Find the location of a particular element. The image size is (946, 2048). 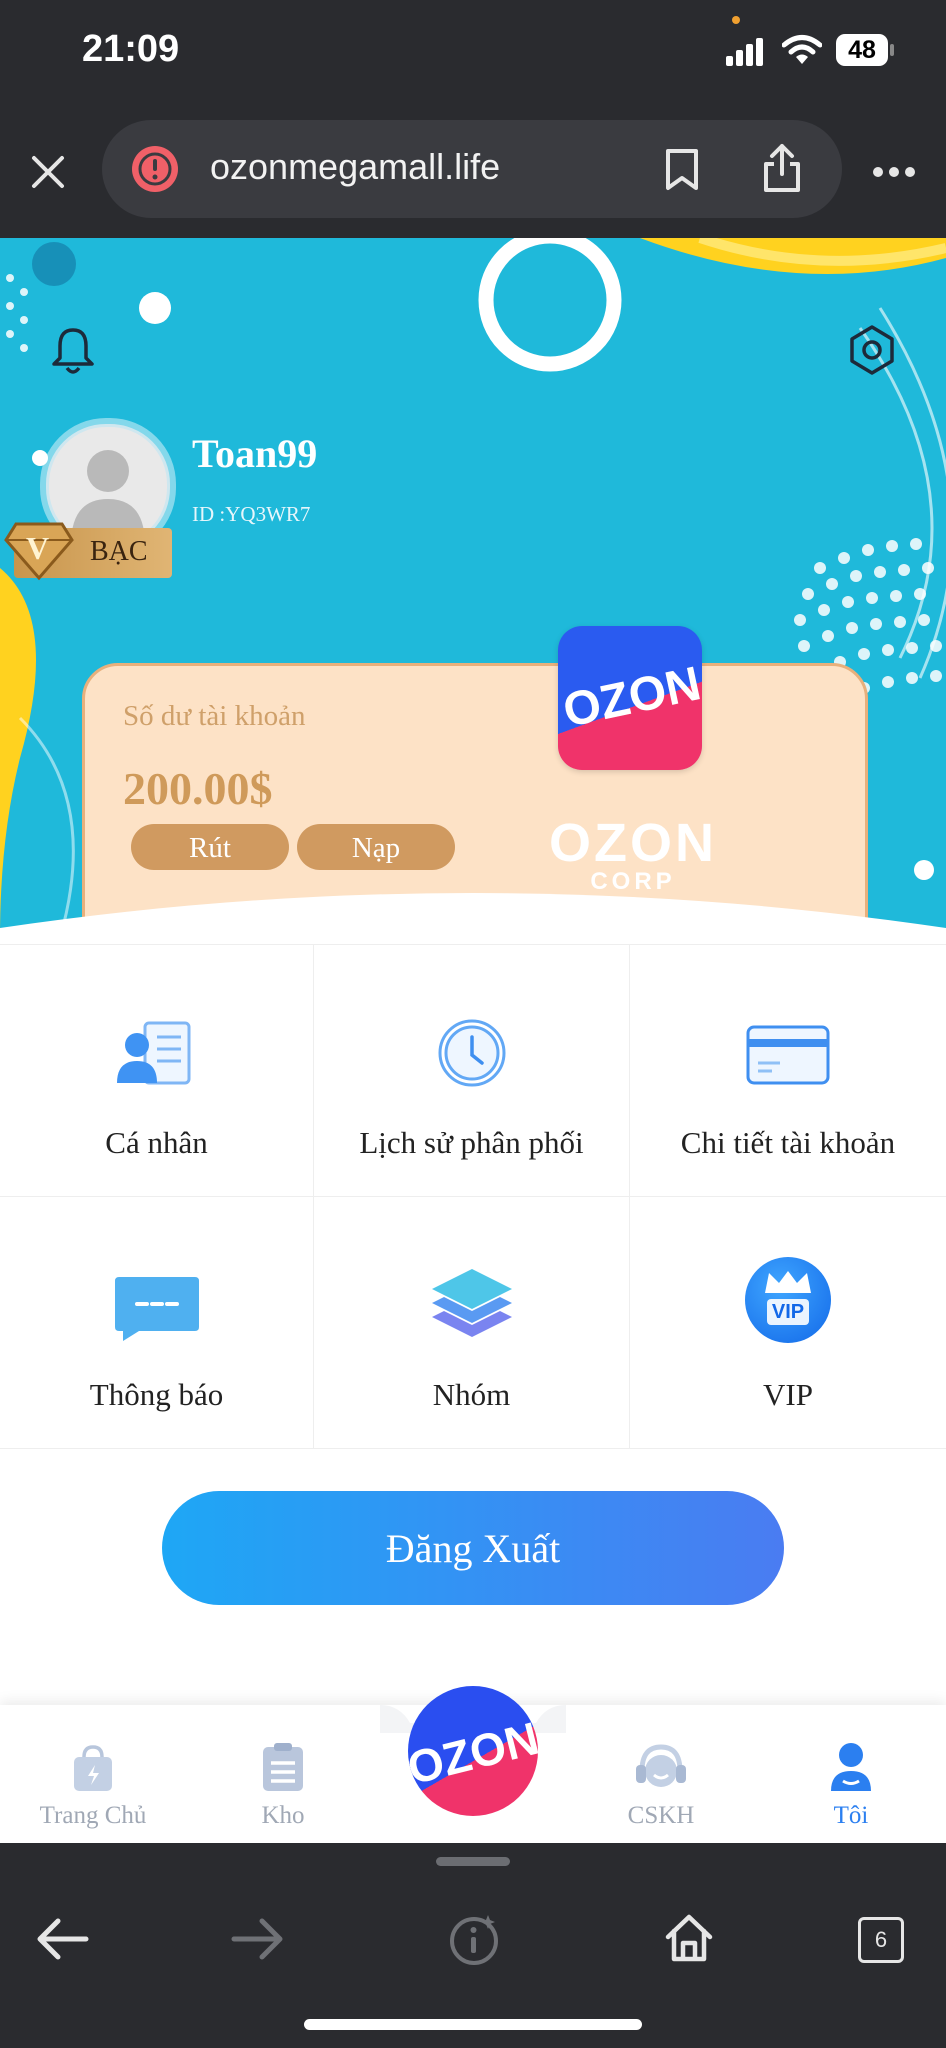

menu-group-label: Nhóm is located at coordinates (471, 1394).